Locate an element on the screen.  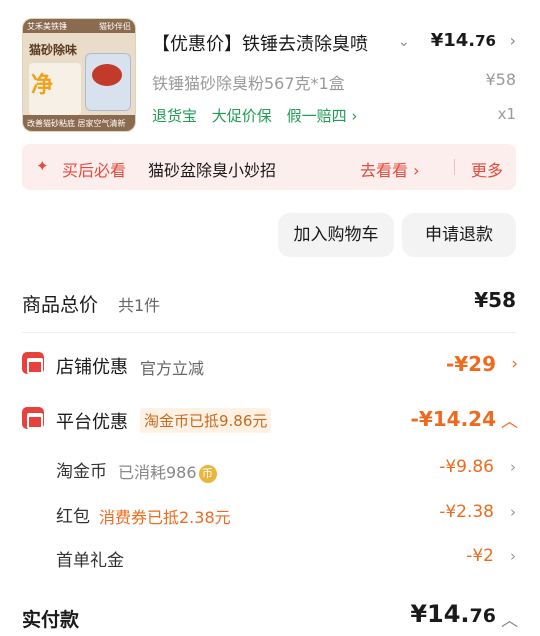
coin-icon: 币 is located at coordinates (207, 473).